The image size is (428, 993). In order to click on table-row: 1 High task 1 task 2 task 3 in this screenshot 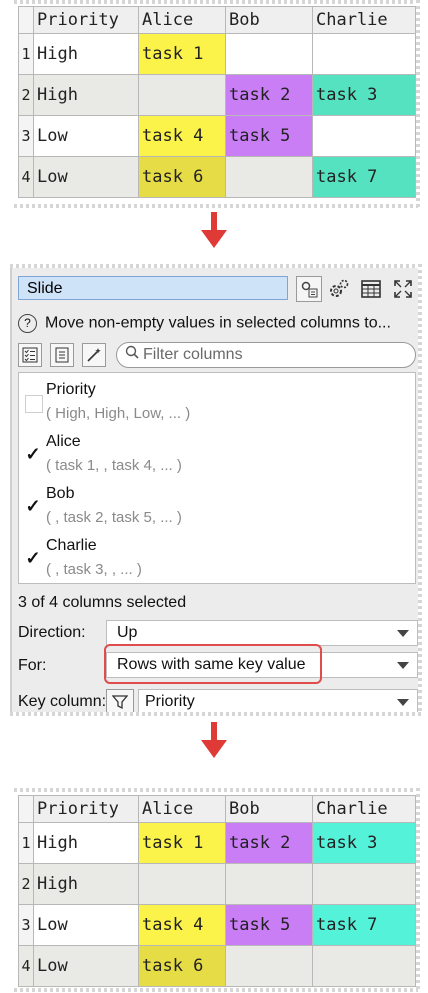, I will do `click(217, 843)`.